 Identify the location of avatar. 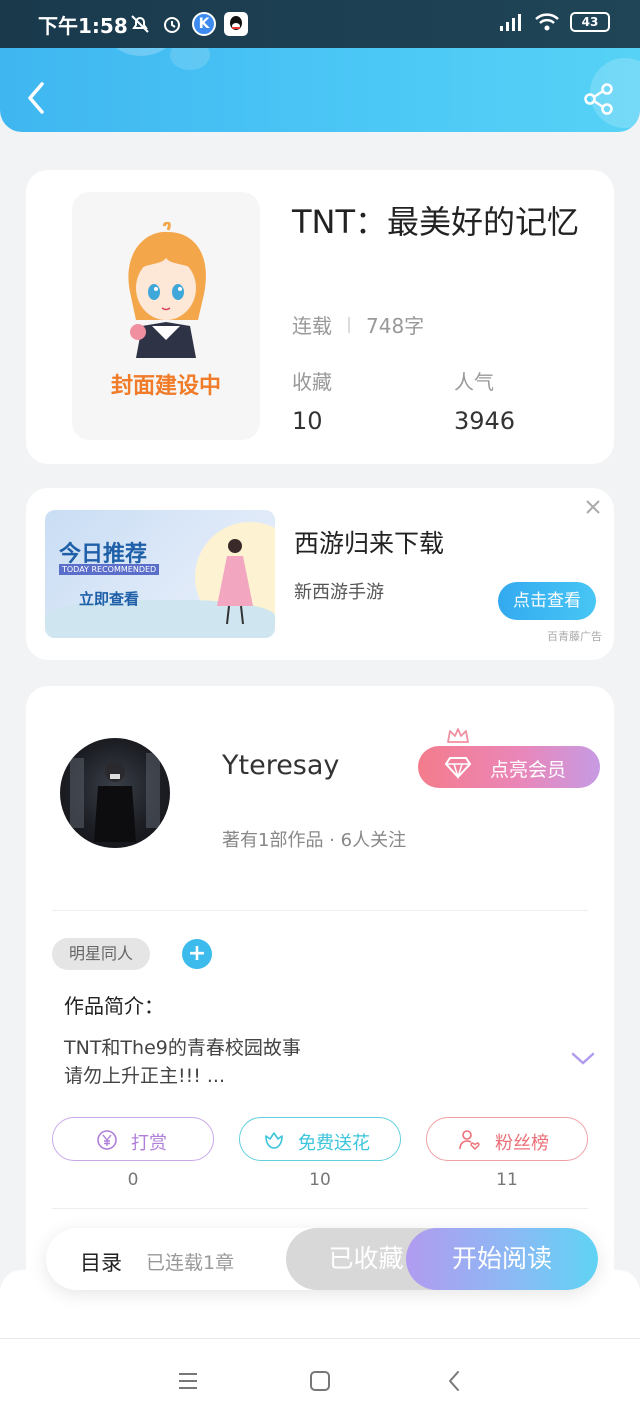
(115, 793).